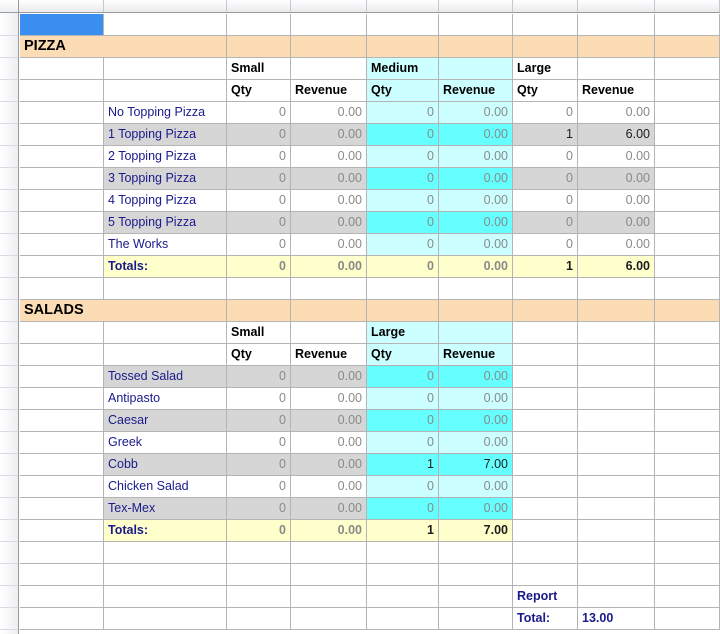 The height and width of the screenshot is (634, 720). Describe the element at coordinates (616, 619) in the screenshot. I see `report-total-value: 13.00` at that location.